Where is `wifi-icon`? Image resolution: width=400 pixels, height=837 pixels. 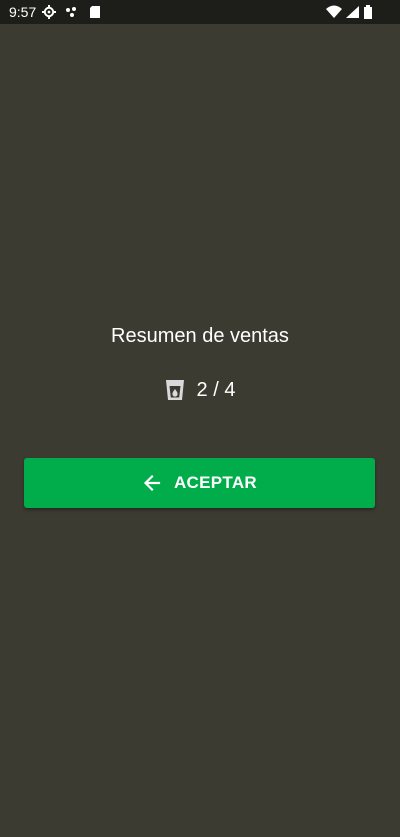
wifi-icon is located at coordinates (334, 12).